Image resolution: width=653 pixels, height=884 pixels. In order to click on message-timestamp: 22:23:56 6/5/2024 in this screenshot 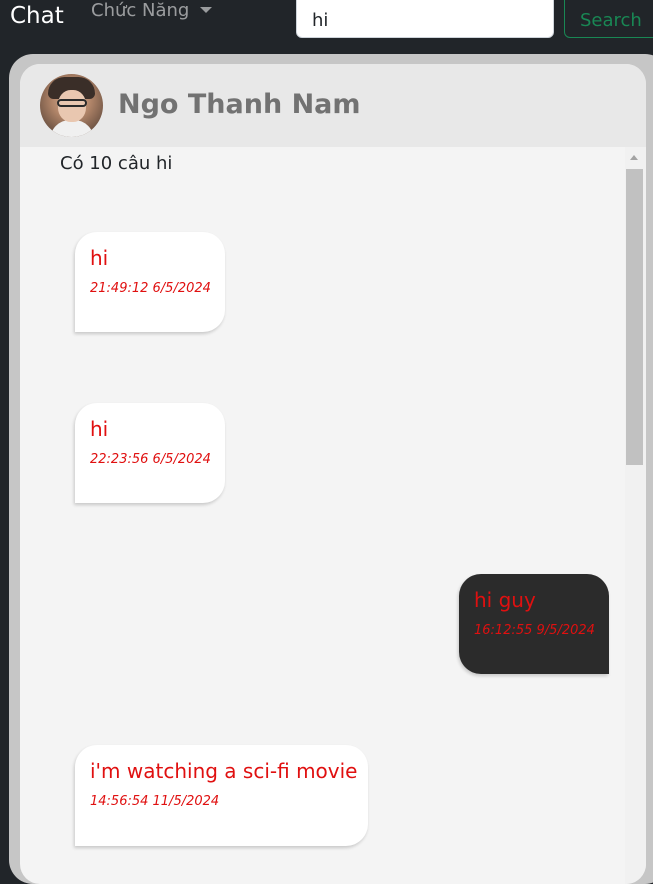, I will do `click(150, 459)`.